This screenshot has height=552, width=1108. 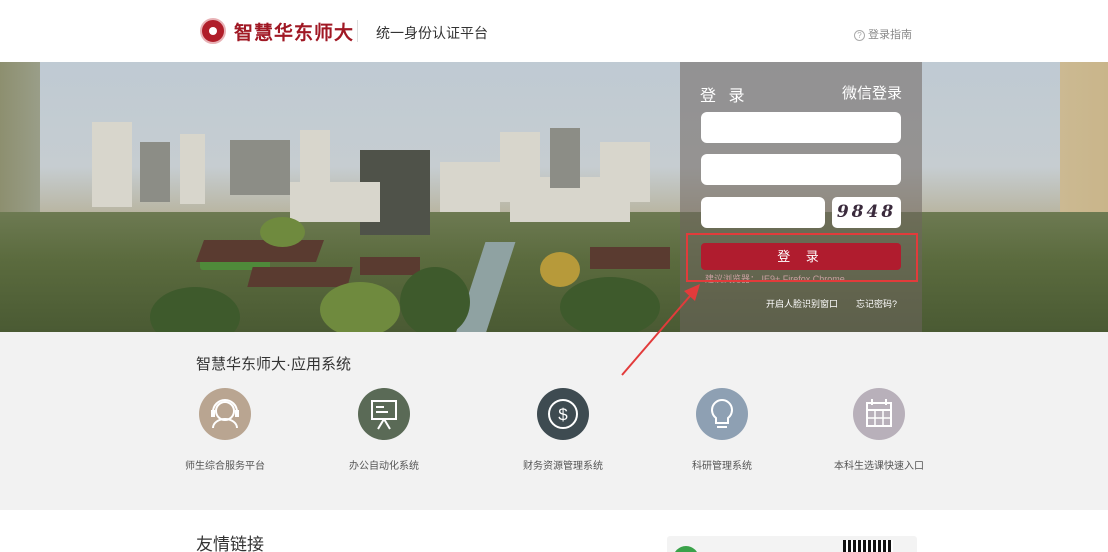 What do you see at coordinates (722, 414) in the screenshot?
I see `lightbulb-icon` at bounding box center [722, 414].